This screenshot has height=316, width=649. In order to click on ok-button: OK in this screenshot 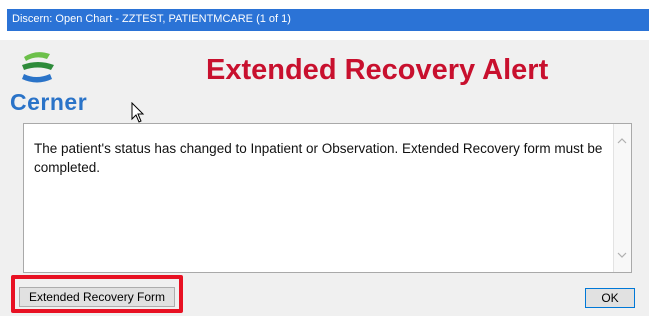, I will do `click(610, 298)`.